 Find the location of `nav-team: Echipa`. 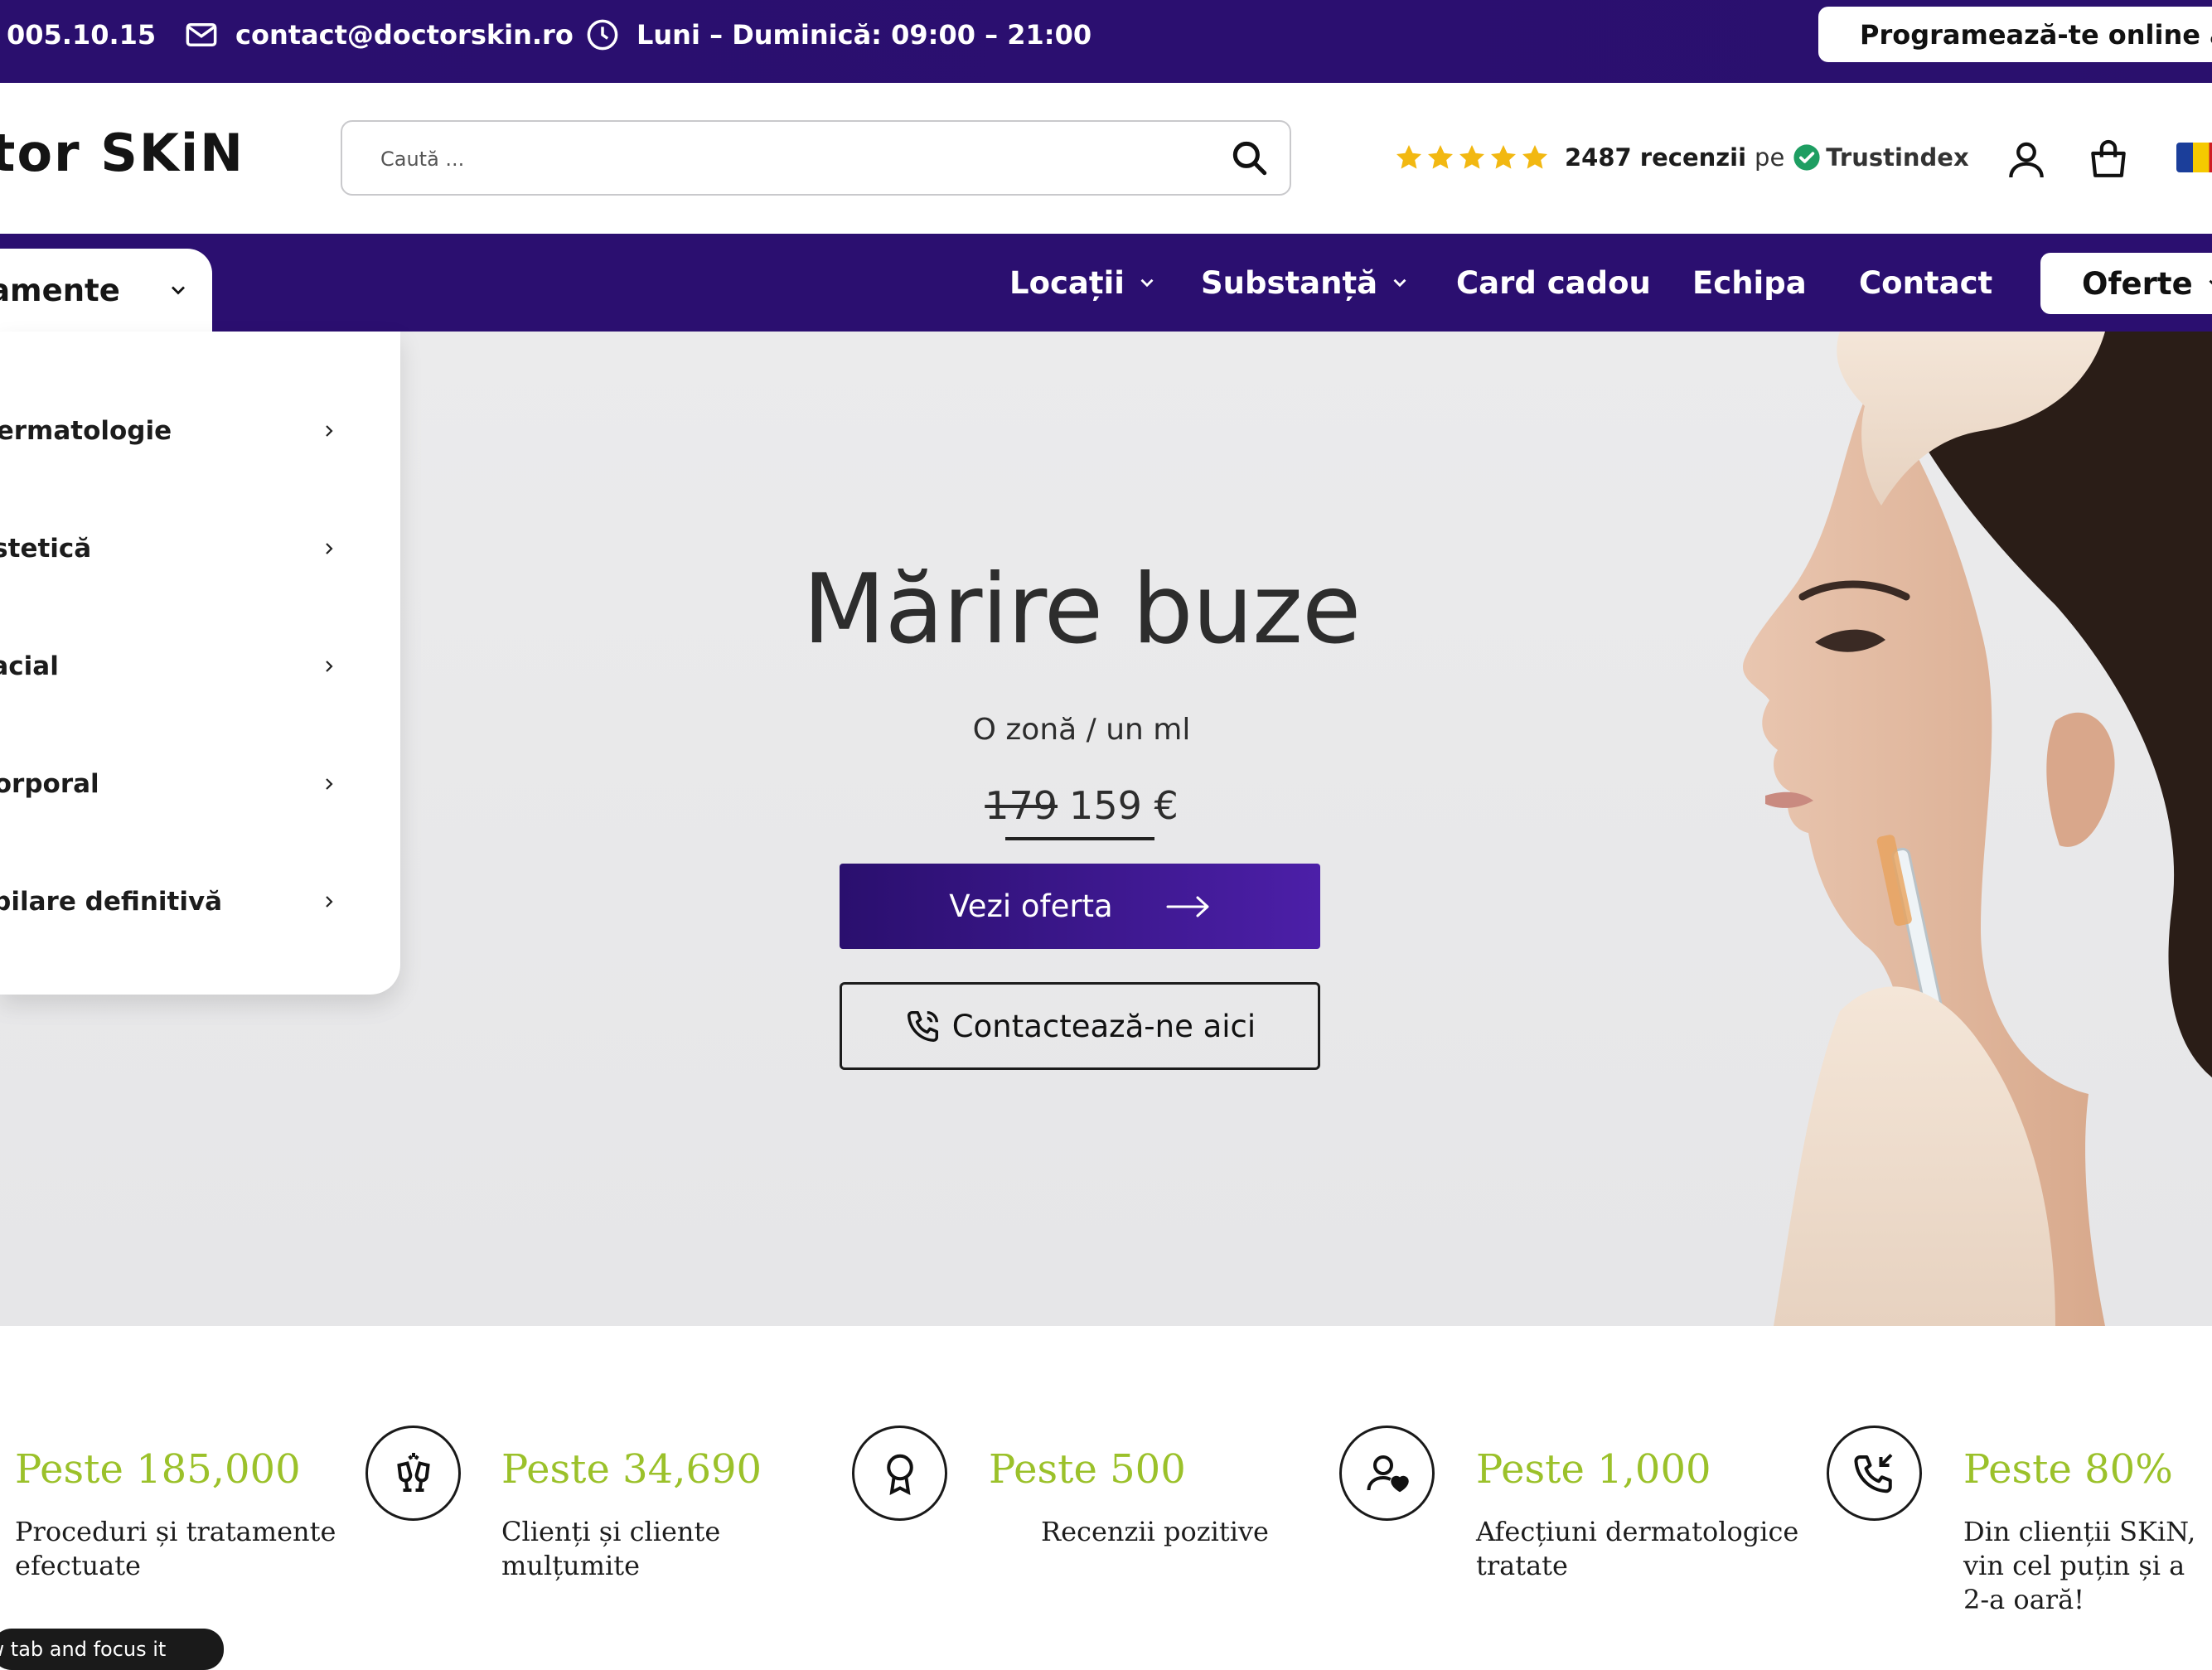

nav-team: Echipa is located at coordinates (1749, 283).